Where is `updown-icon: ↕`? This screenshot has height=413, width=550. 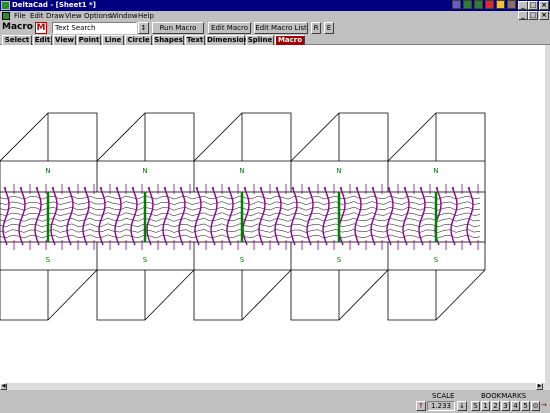 updown-icon: ↕ is located at coordinates (143, 28).